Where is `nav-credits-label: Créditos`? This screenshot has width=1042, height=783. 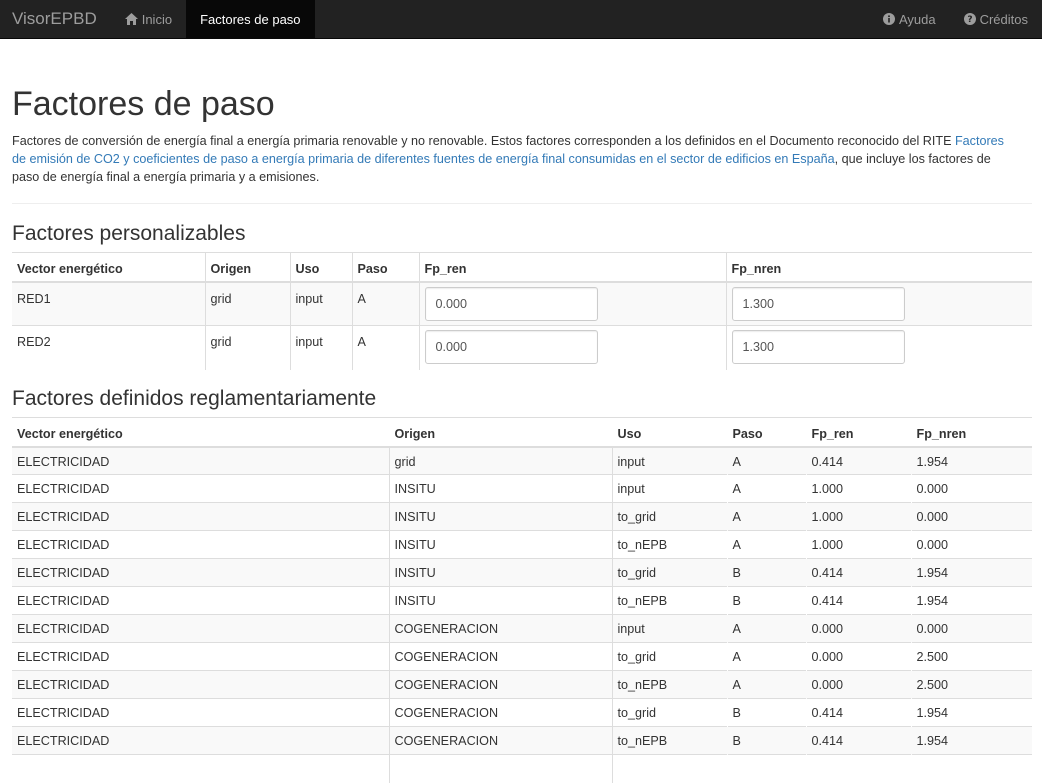
nav-credits-label: Créditos is located at coordinates (1003, 19).